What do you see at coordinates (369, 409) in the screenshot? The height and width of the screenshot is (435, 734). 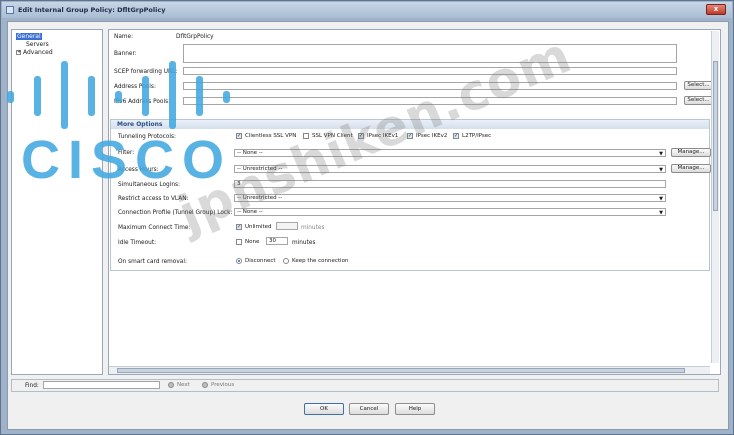 I see `cancel-button: Cancel` at bounding box center [369, 409].